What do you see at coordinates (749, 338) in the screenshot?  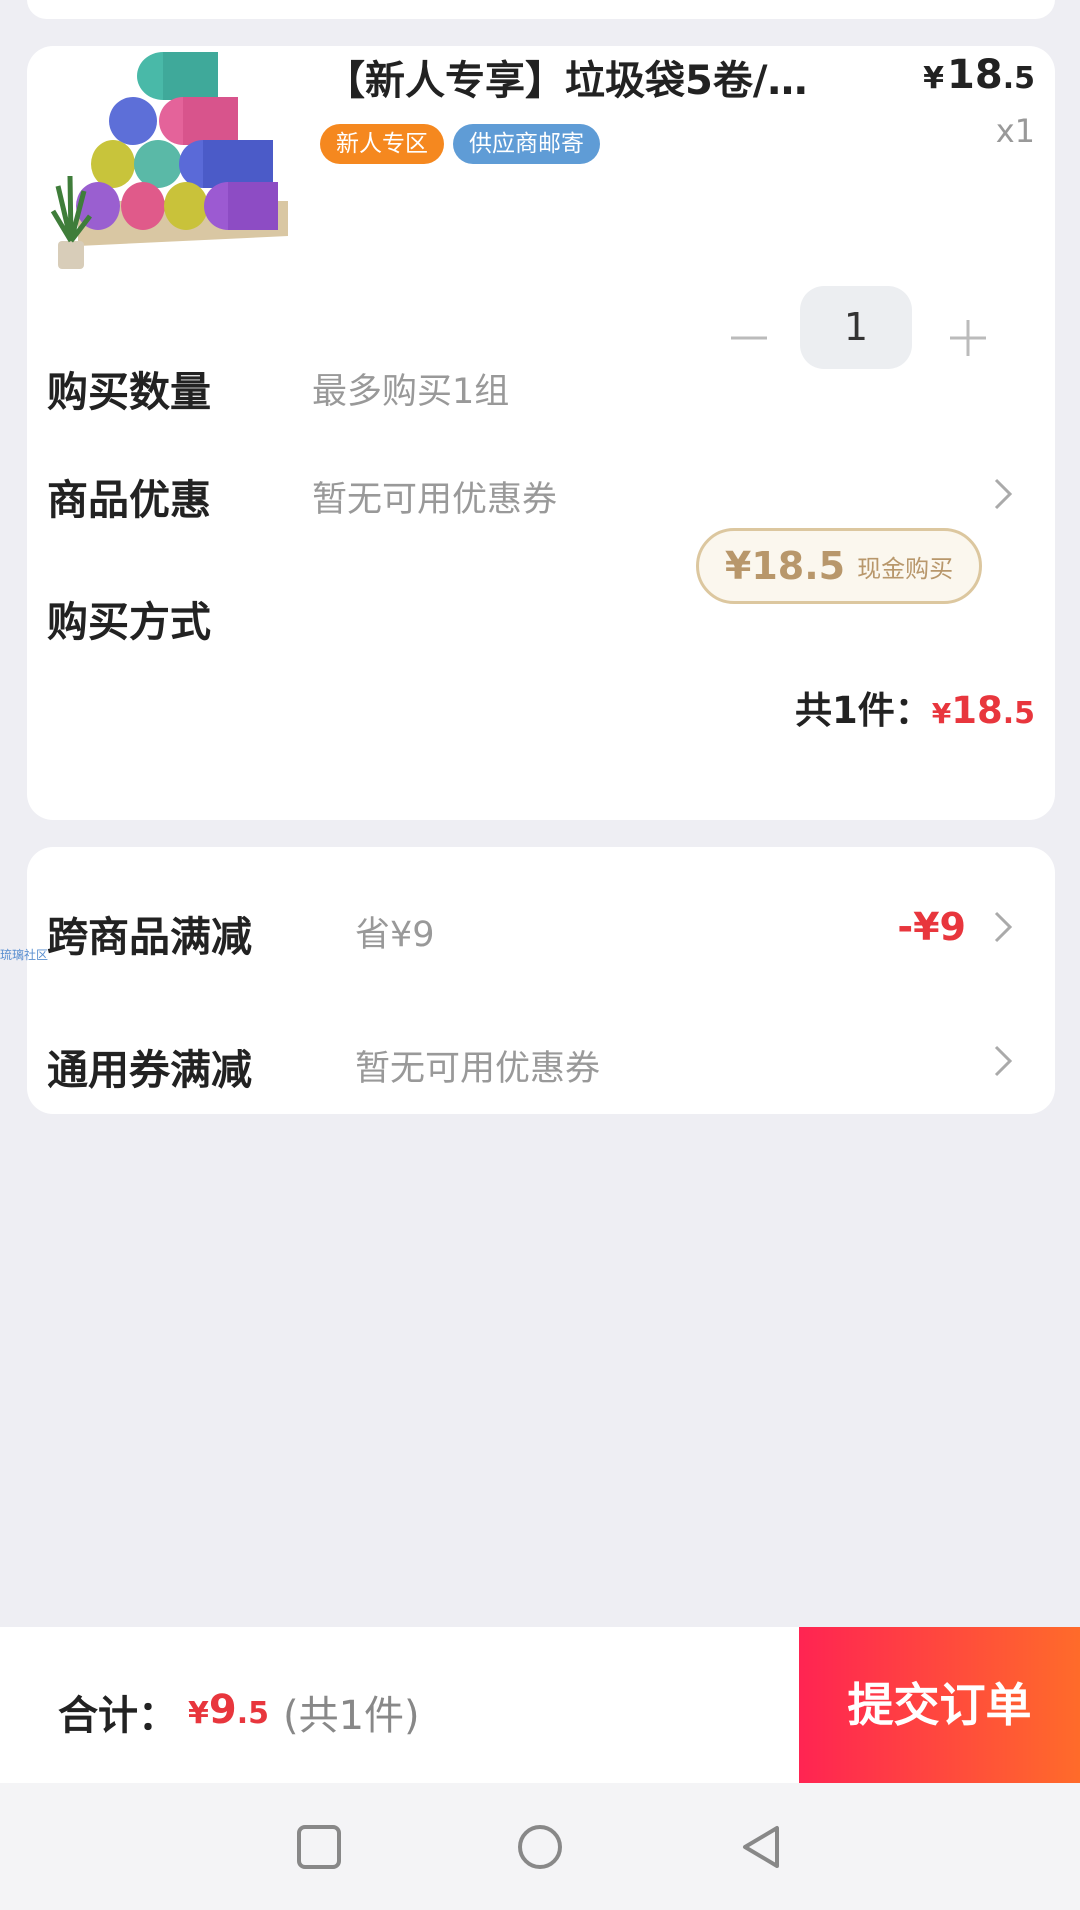 I see `minus-icon` at bounding box center [749, 338].